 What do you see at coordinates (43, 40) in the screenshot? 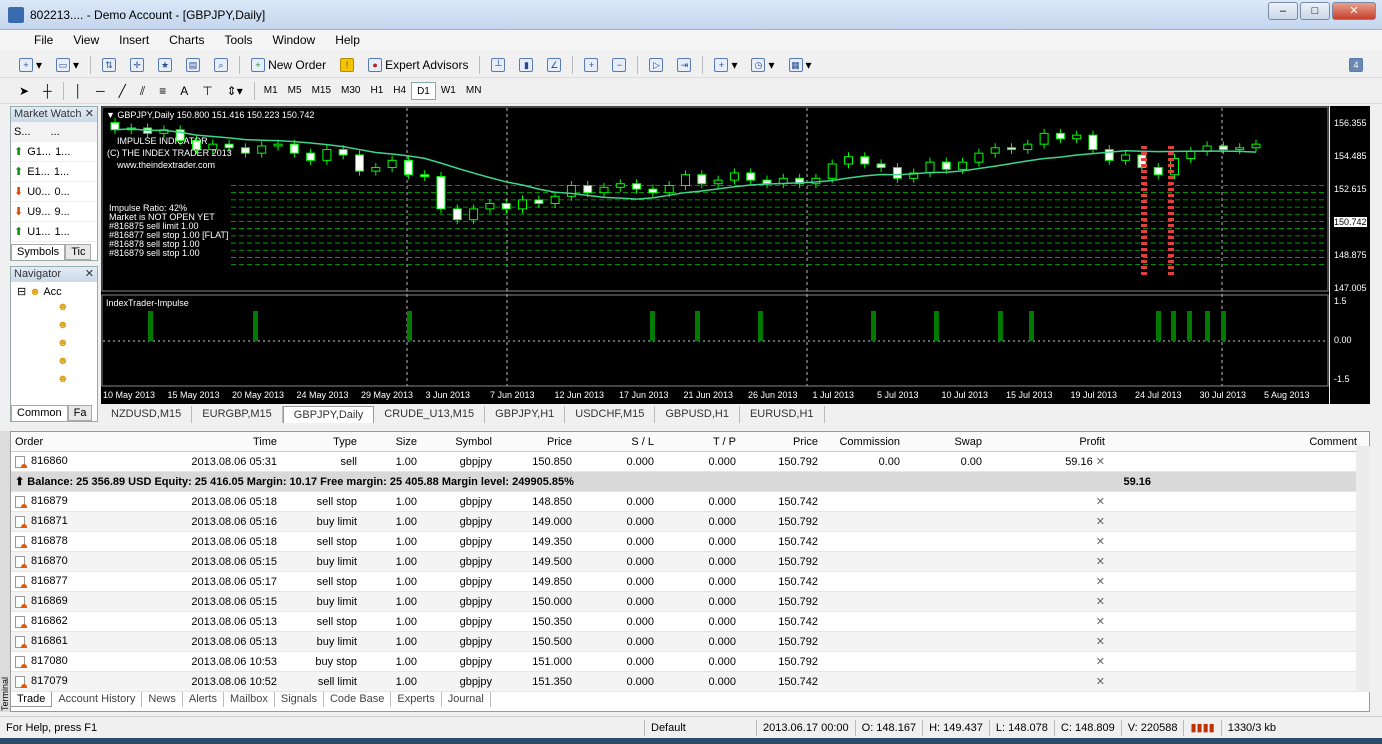
I see `menu-file: File` at bounding box center [43, 40].